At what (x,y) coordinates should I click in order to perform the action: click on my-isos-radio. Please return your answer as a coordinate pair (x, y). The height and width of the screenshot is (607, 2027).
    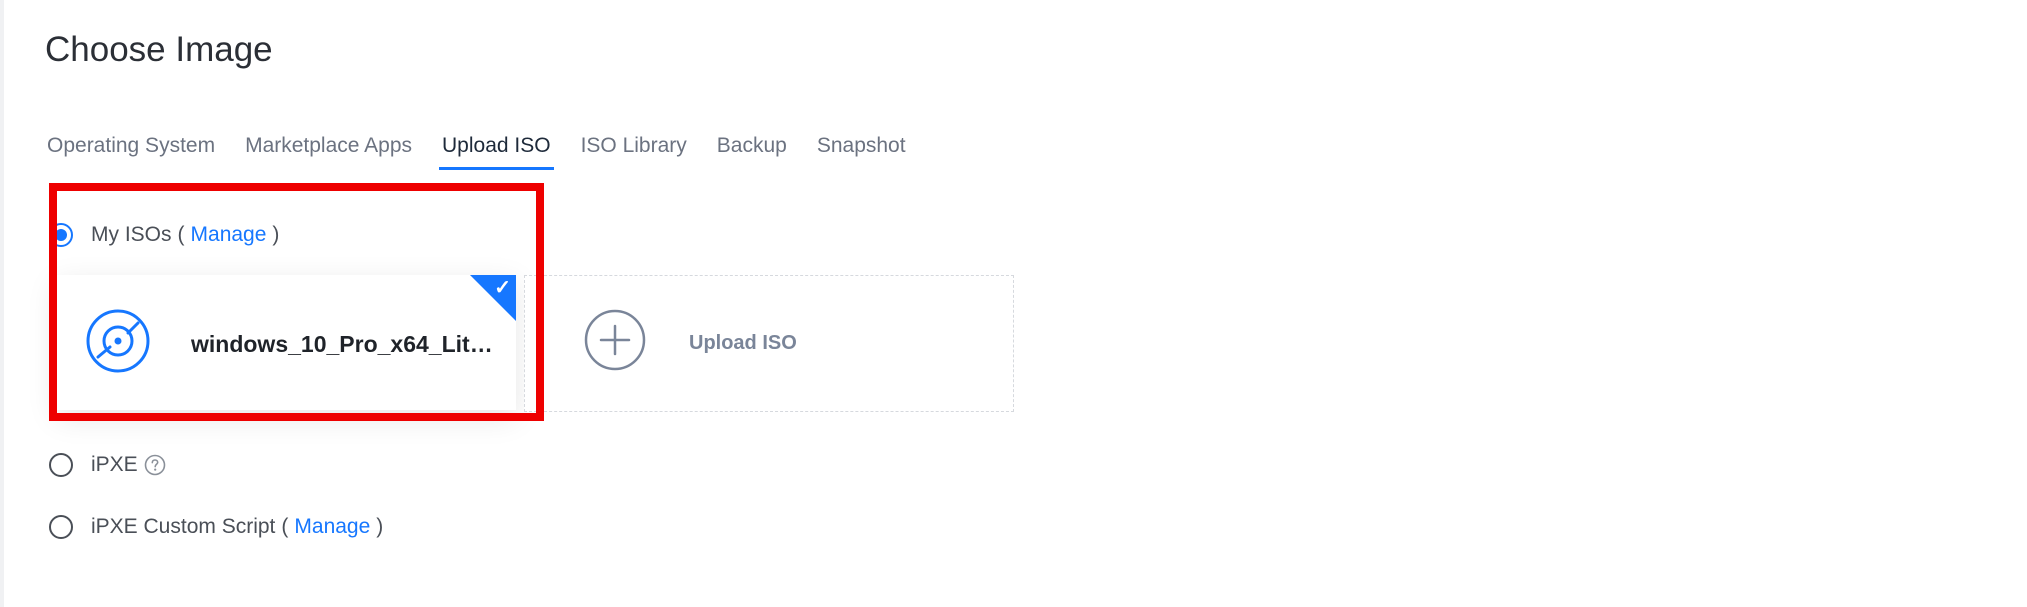
    Looking at the image, I should click on (61, 235).